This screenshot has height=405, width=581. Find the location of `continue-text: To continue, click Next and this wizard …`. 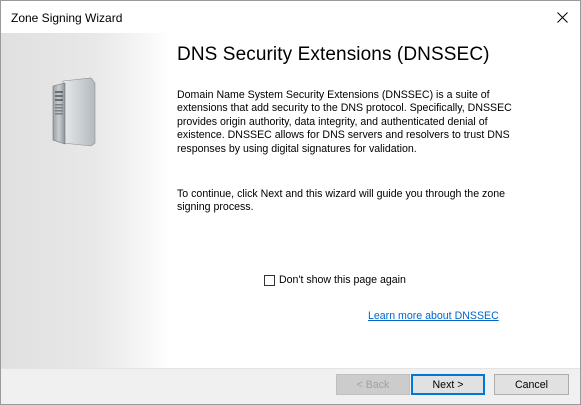

continue-text: To continue, click Next and this wizard … is located at coordinates (341, 201).